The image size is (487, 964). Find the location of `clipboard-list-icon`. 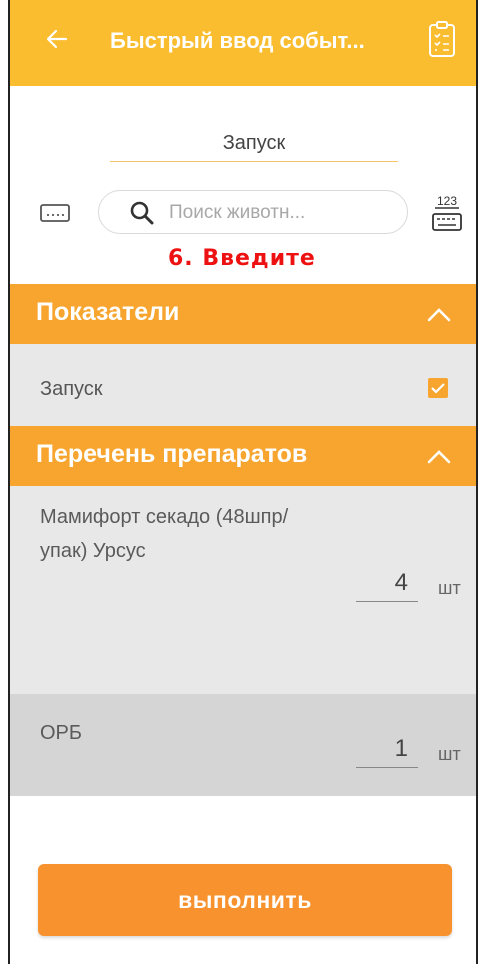

clipboard-list-icon is located at coordinates (442, 39).